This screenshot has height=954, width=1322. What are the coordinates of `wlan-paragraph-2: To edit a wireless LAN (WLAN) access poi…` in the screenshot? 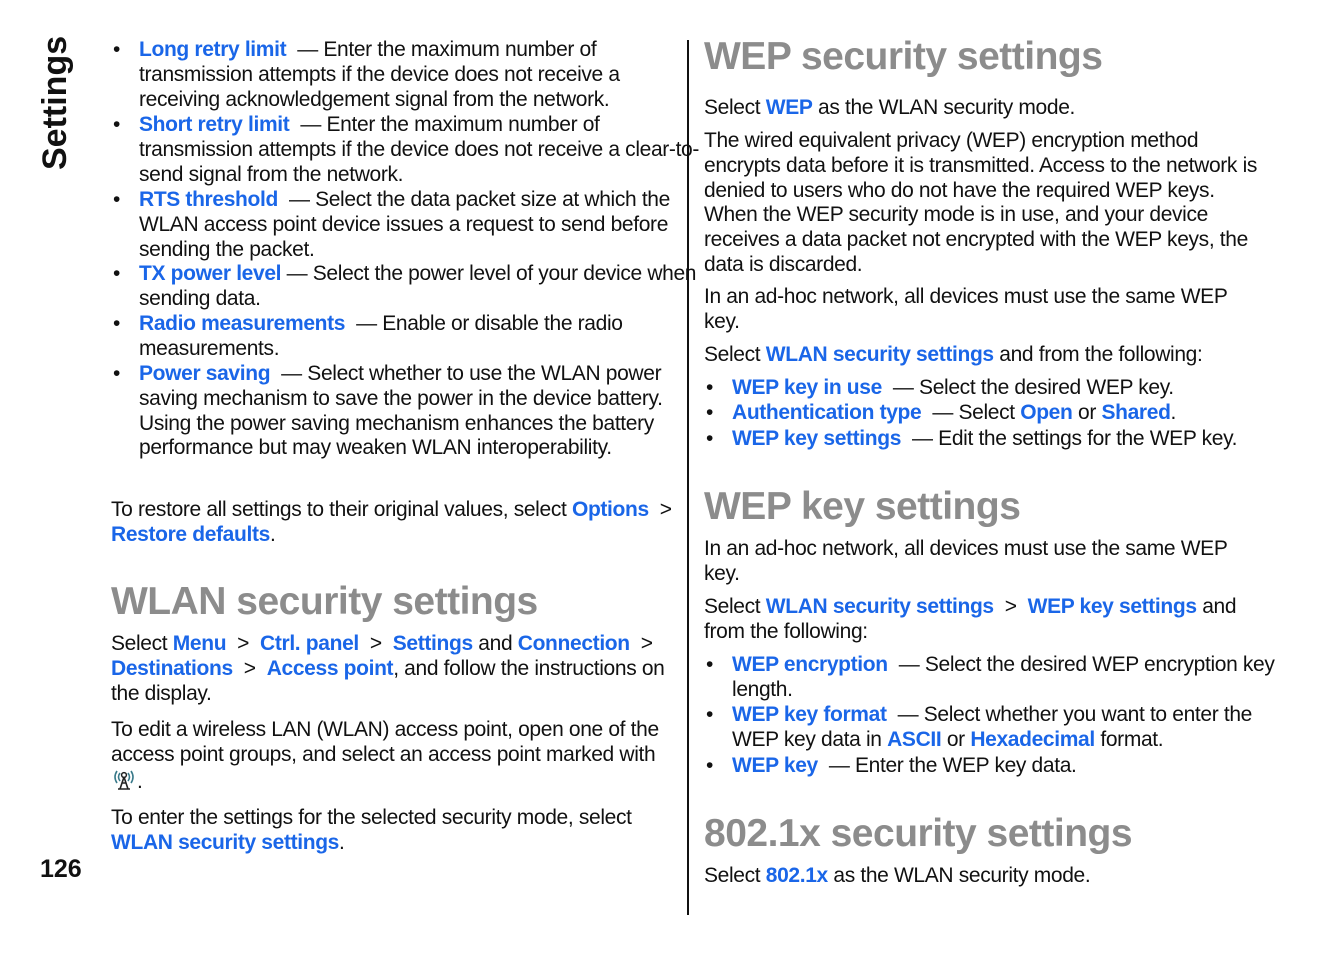 It's located at (392, 756).